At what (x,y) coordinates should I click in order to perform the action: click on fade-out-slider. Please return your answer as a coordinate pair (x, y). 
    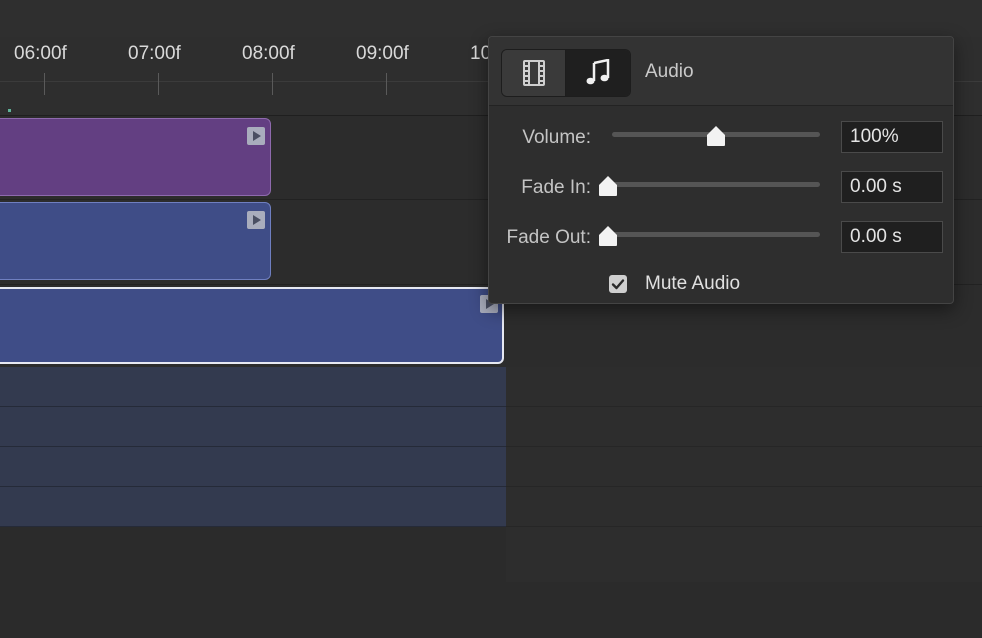
    Looking at the image, I should click on (711, 234).